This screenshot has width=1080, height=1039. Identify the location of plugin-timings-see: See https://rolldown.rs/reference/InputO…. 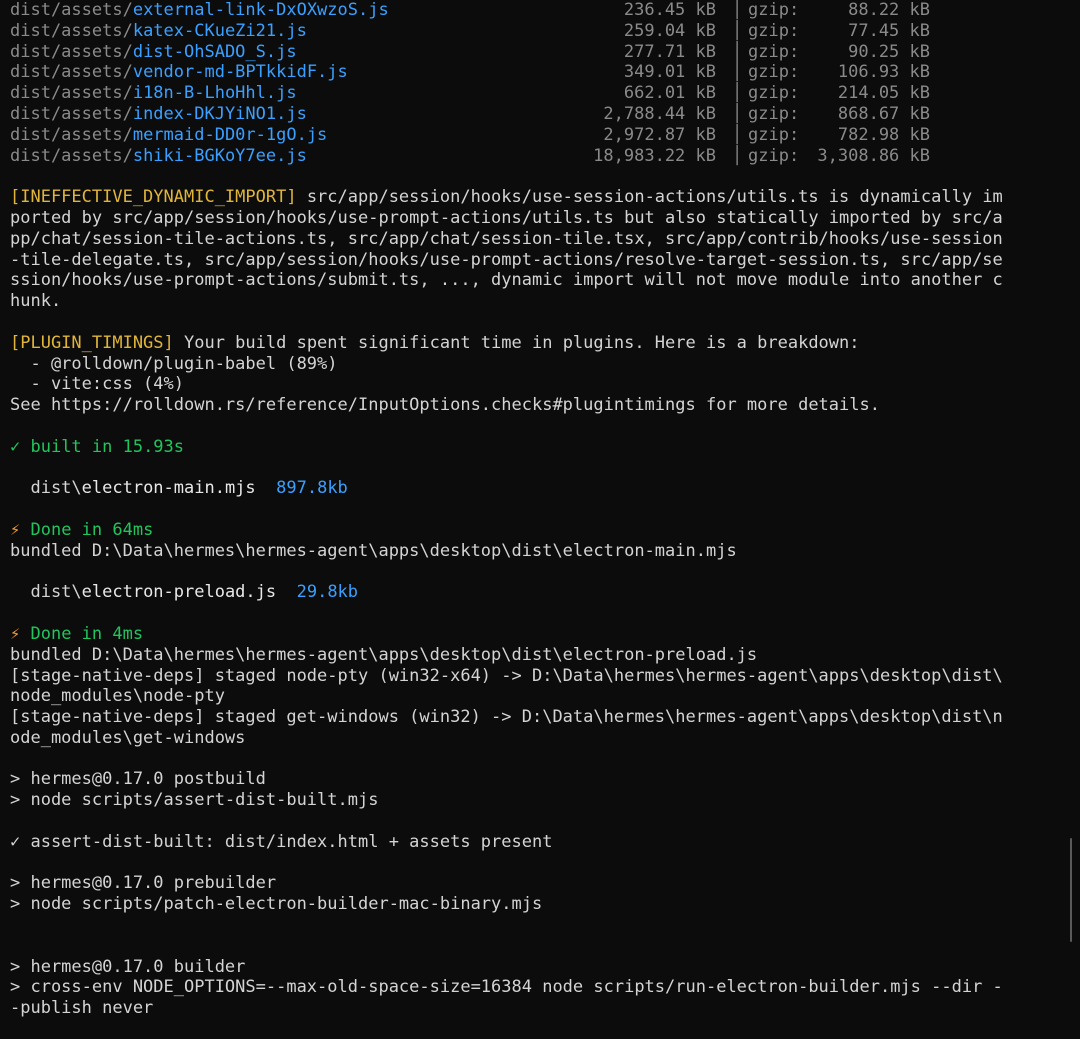
(445, 405).